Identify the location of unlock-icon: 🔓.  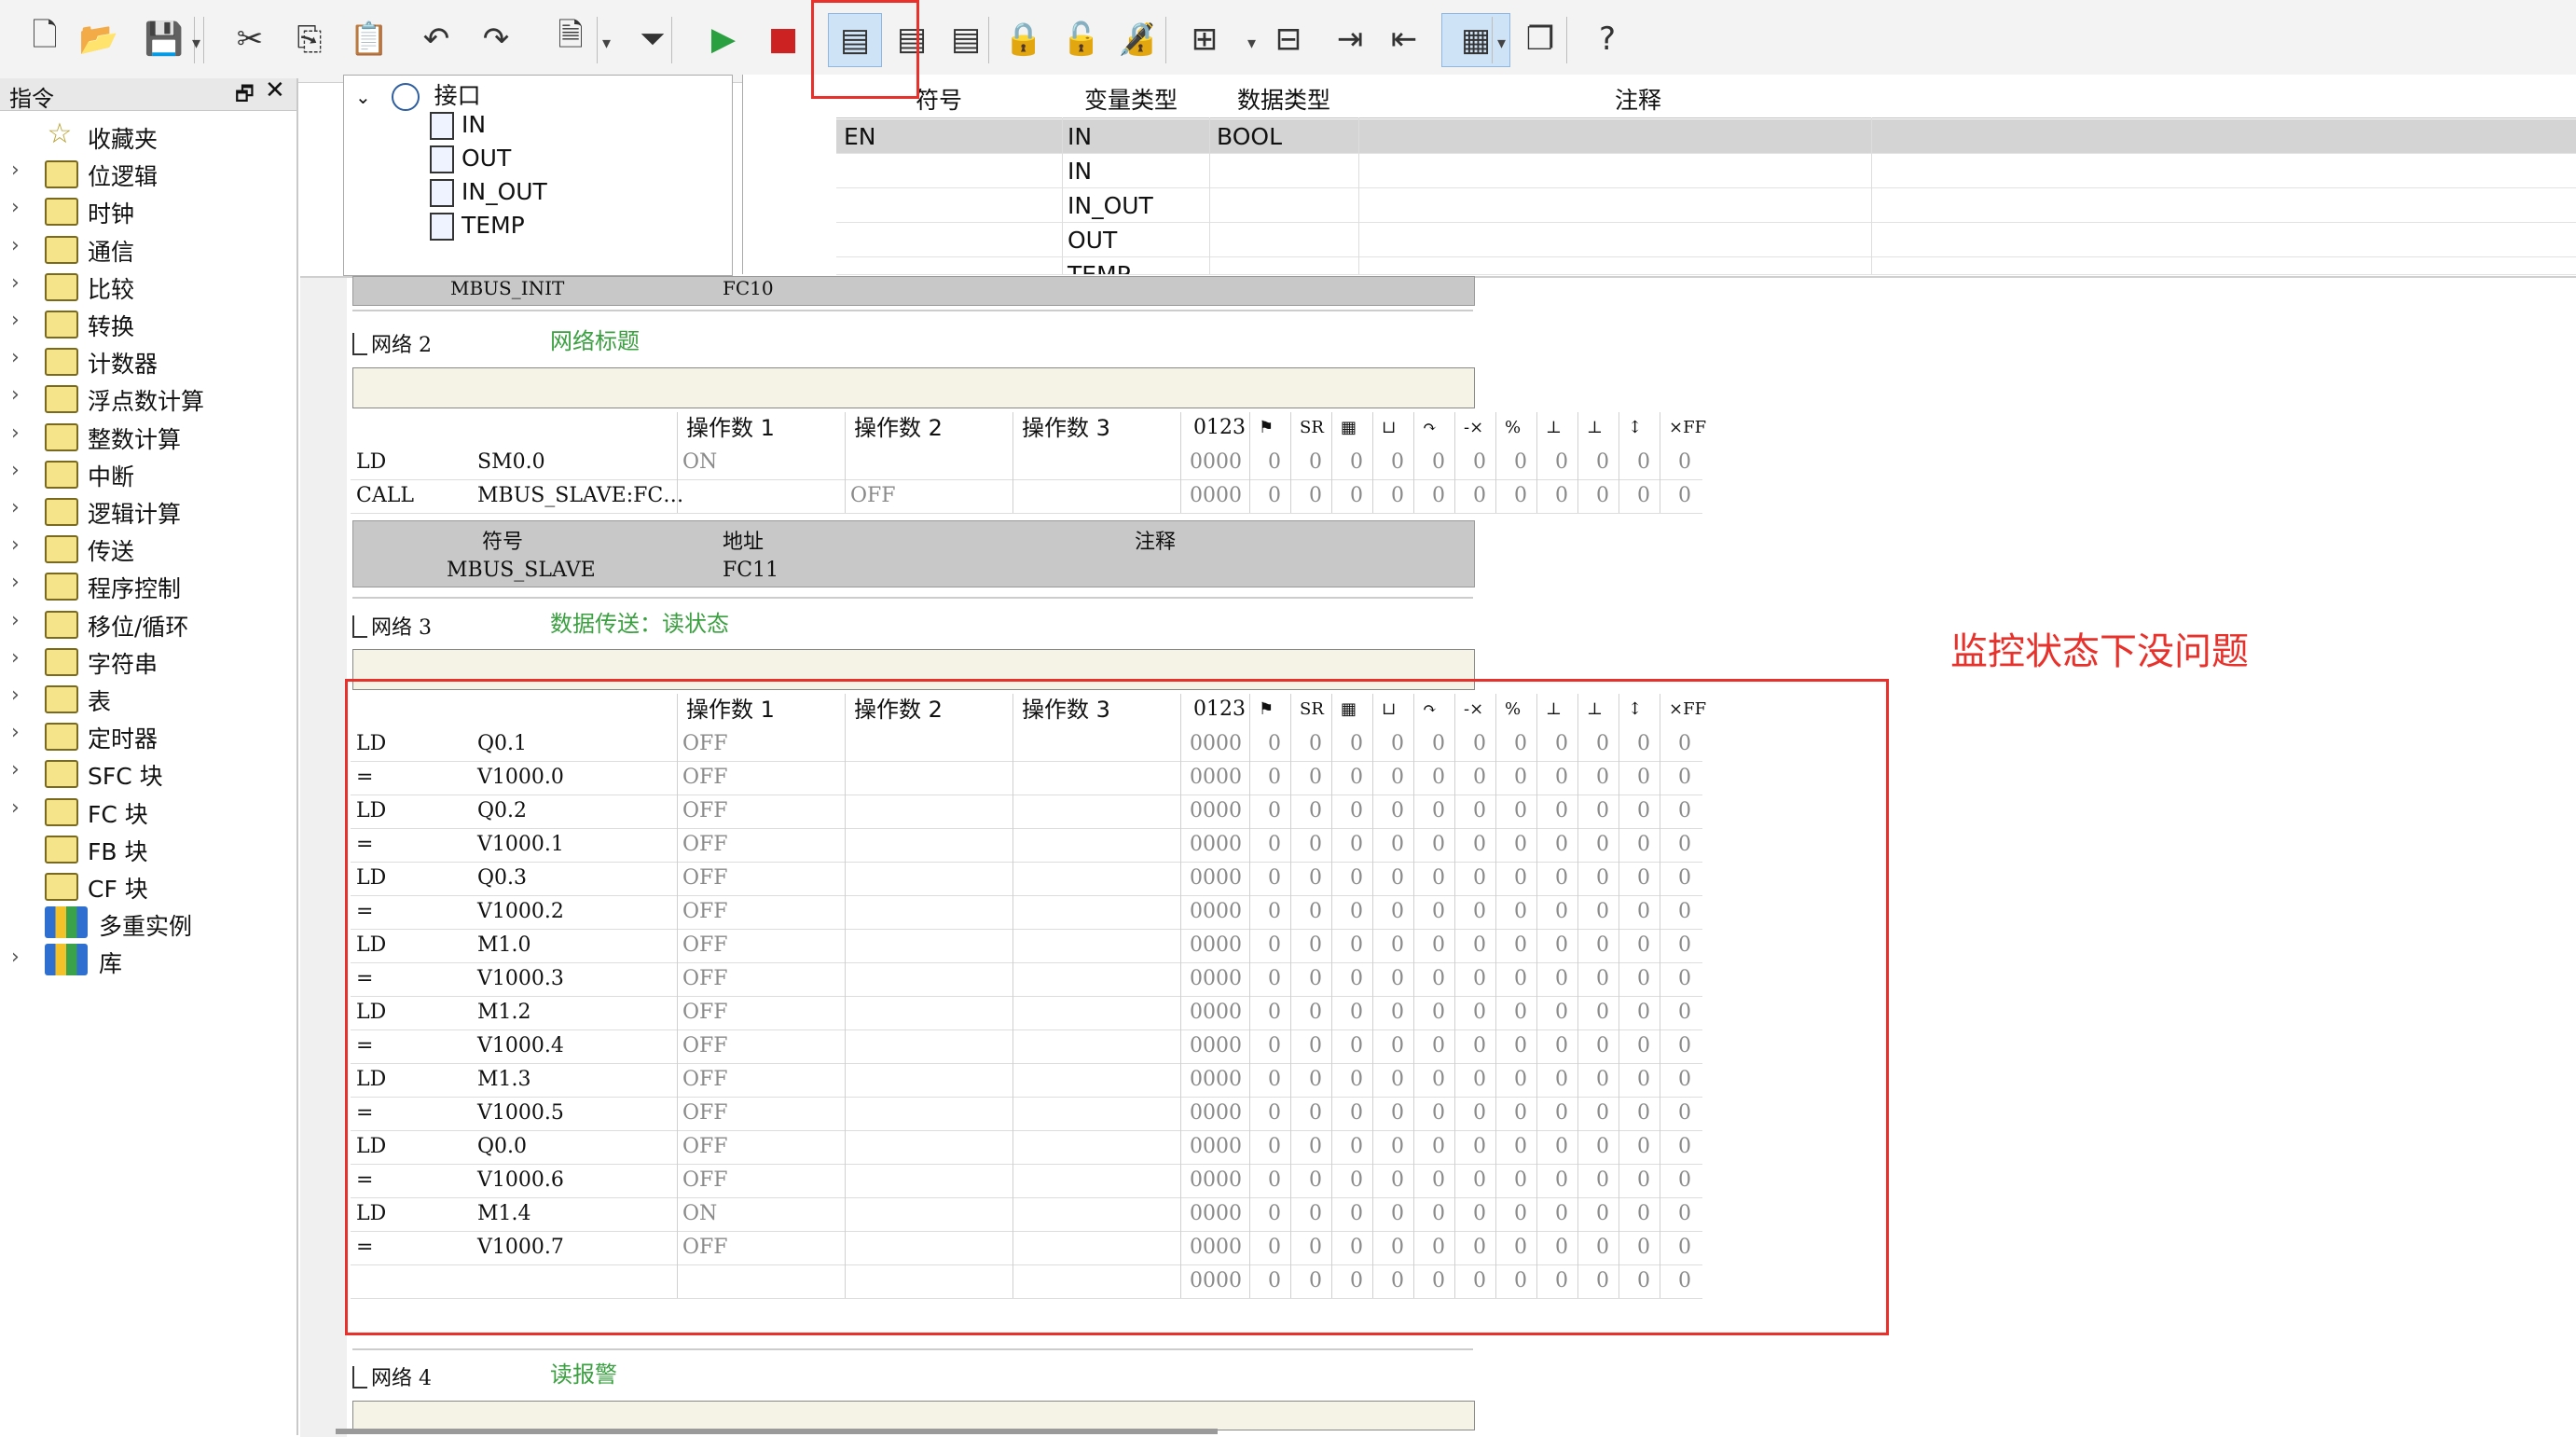
(1081, 39).